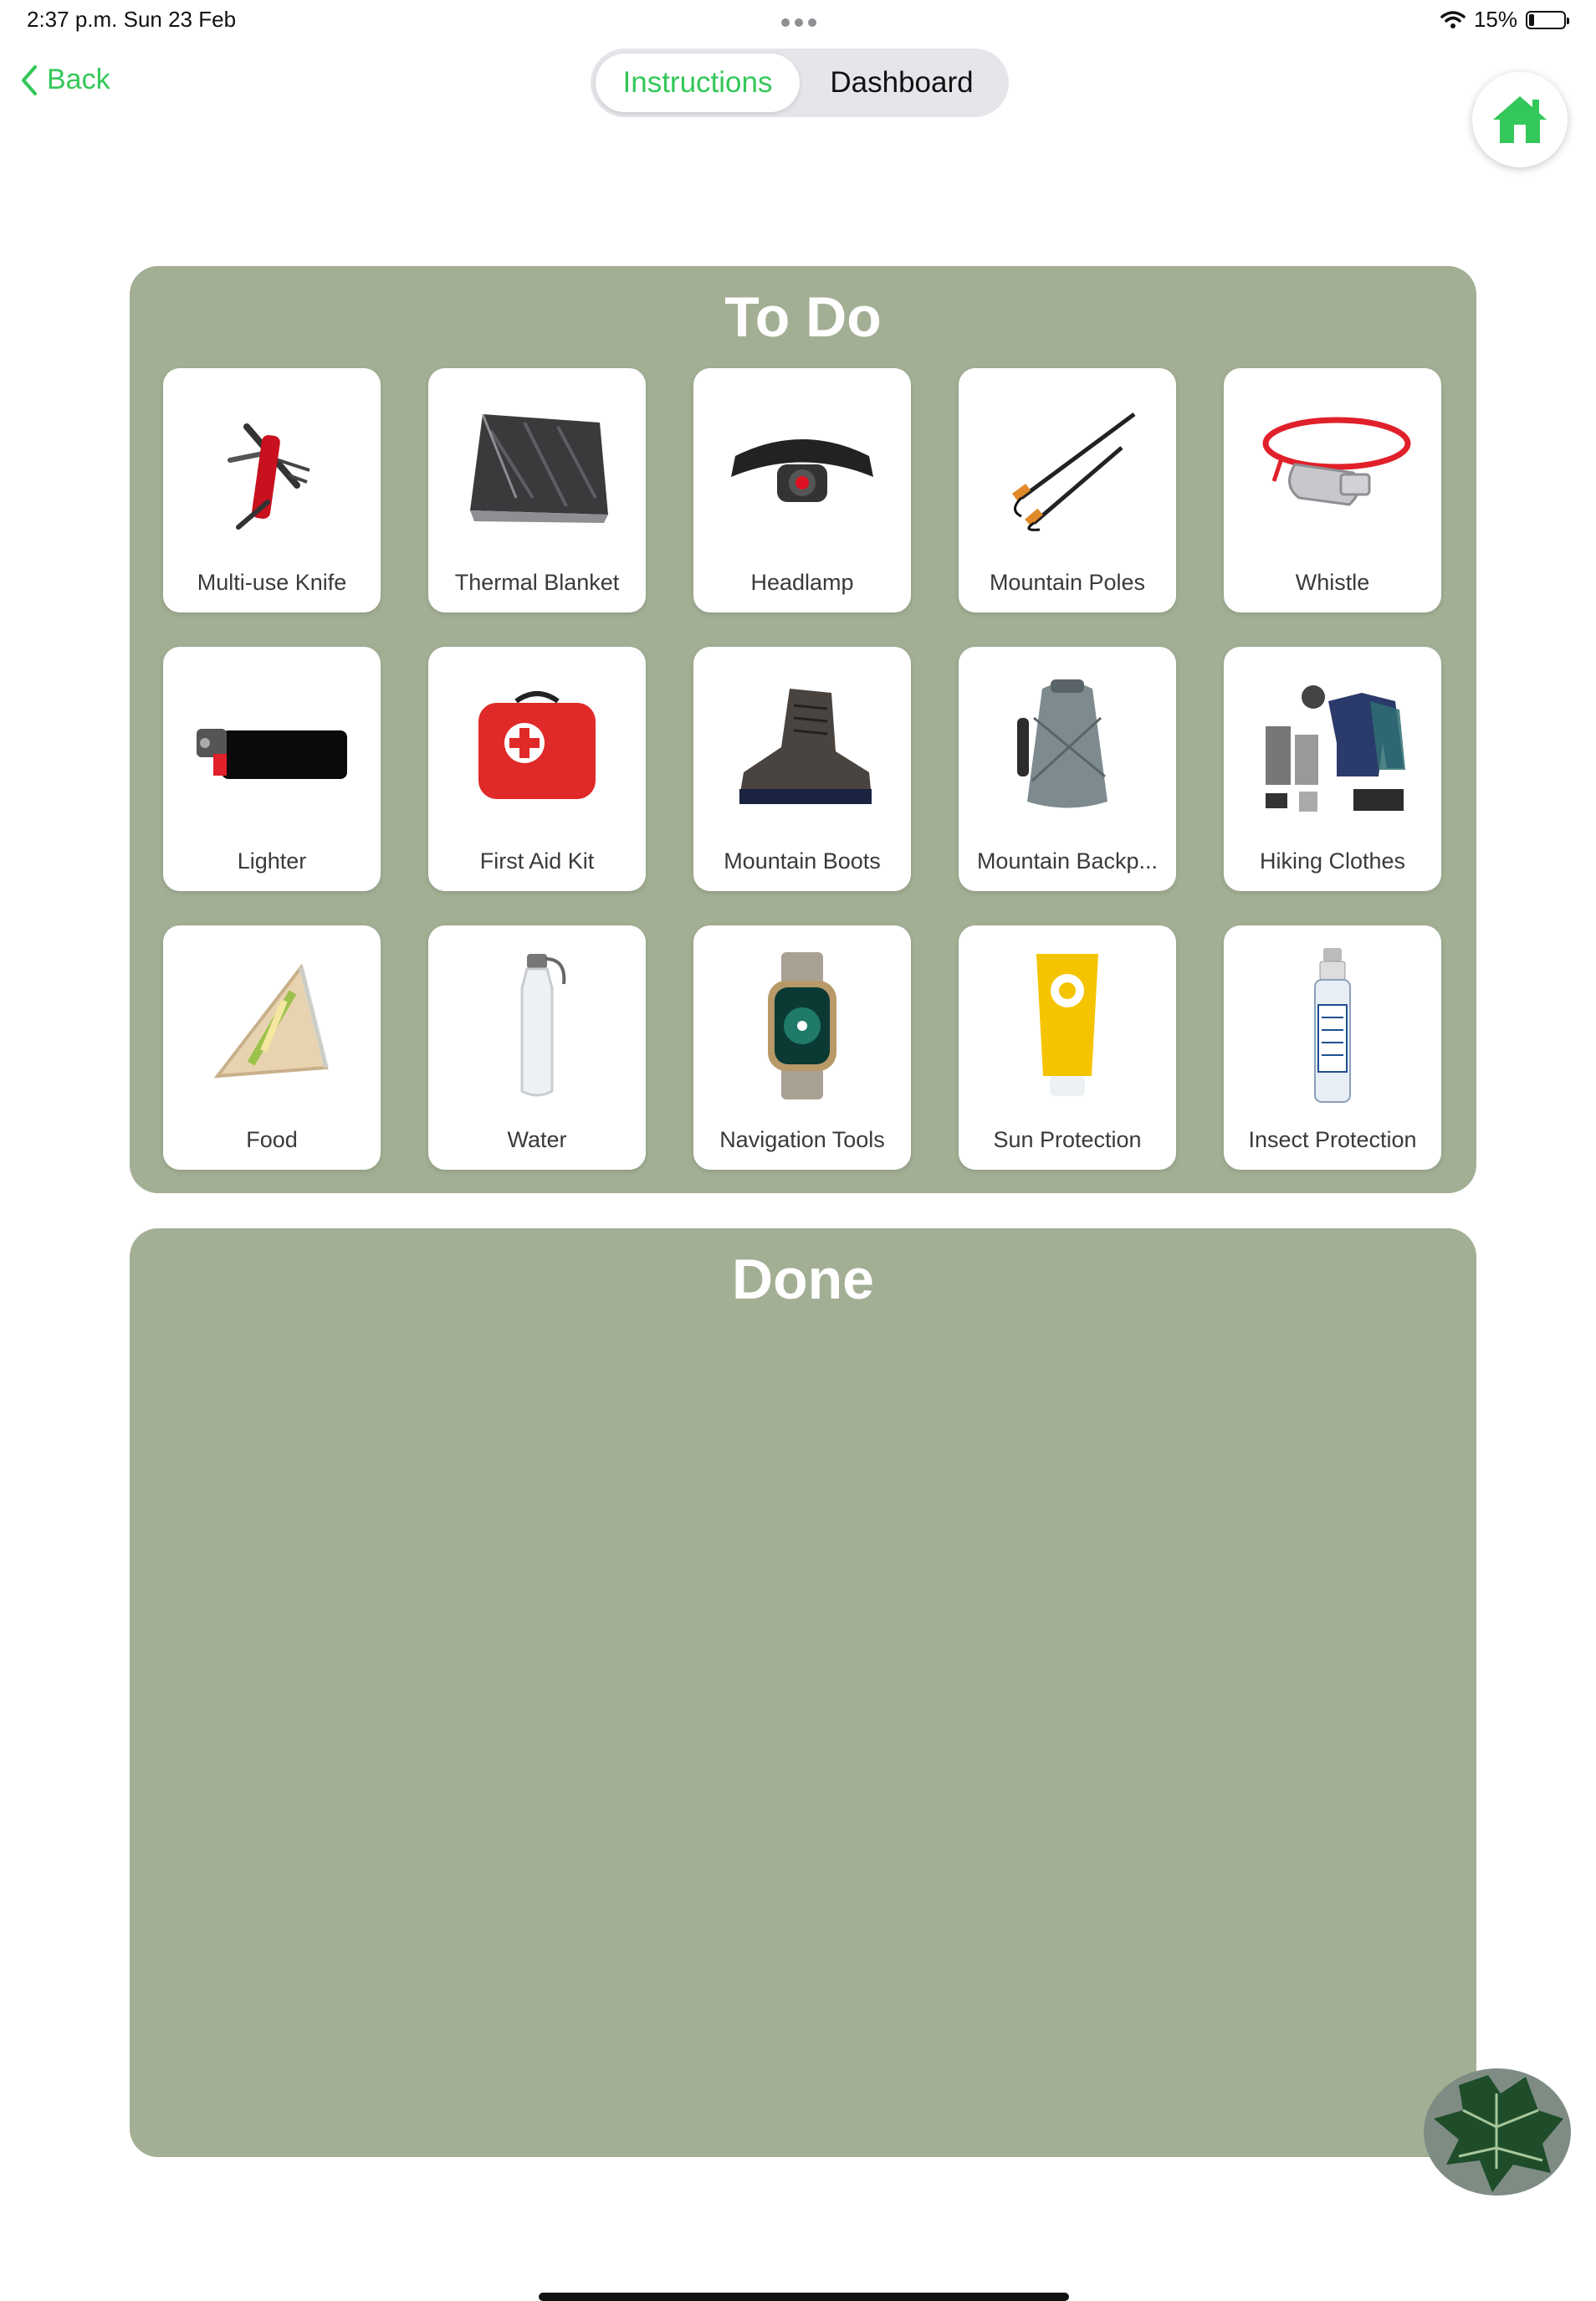  I want to click on item-card: Sun Protection, so click(1067, 1047).